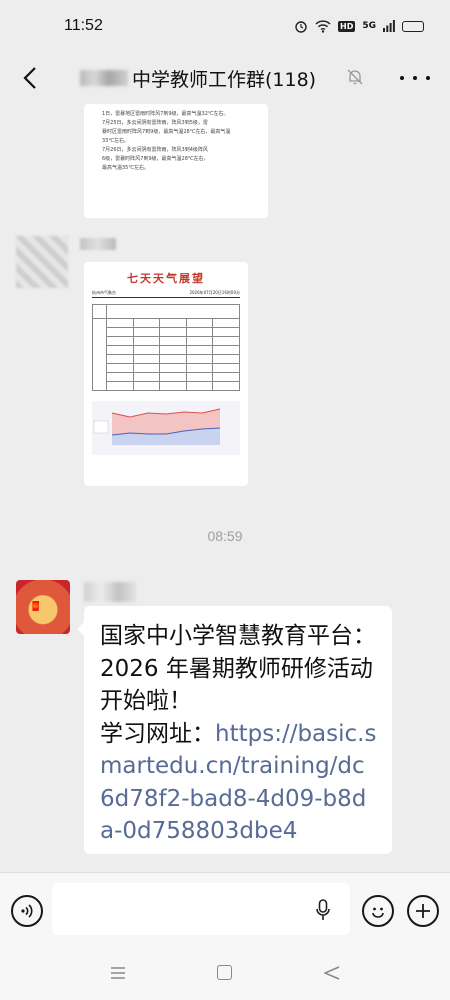 The width and height of the screenshot is (450, 1000). What do you see at coordinates (155, 150) in the screenshot?
I see `doc-line: 7月26日，多云间阴有雷阵雨，阵风3到4级阵风` at bounding box center [155, 150].